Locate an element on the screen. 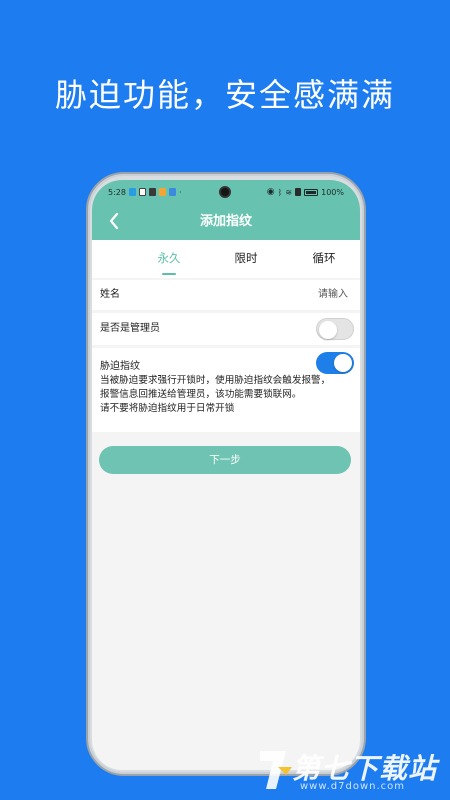 The image size is (450, 800). admin-toggle is located at coordinates (335, 329).